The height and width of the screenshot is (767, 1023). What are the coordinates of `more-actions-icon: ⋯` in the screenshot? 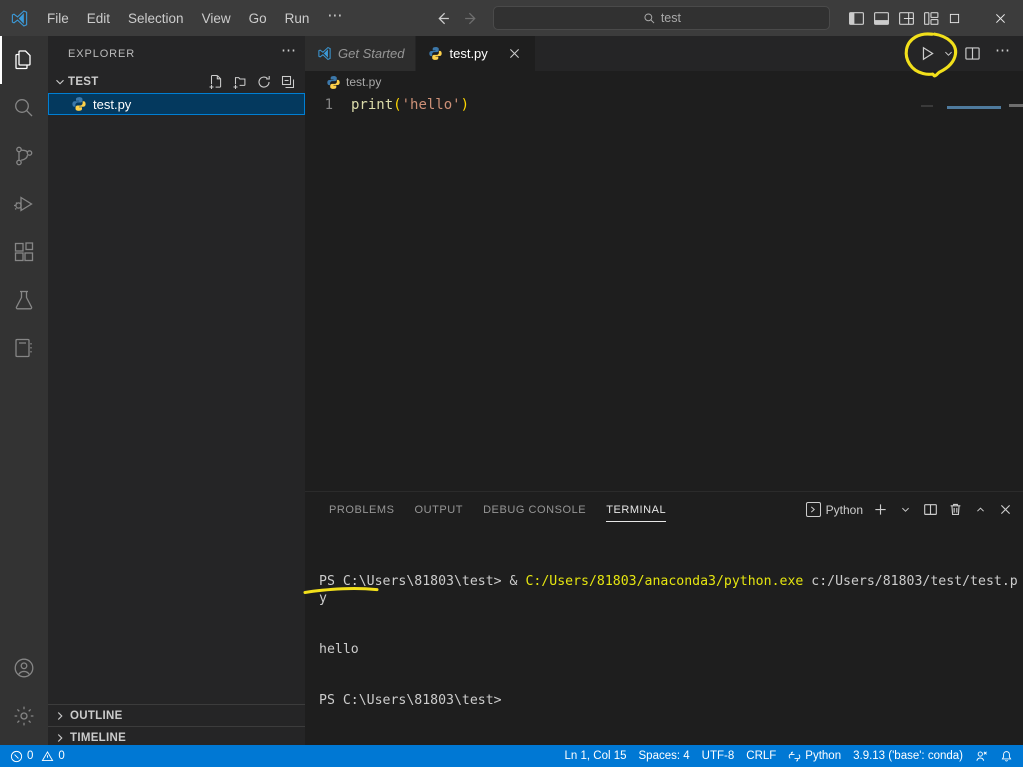 It's located at (1003, 54).